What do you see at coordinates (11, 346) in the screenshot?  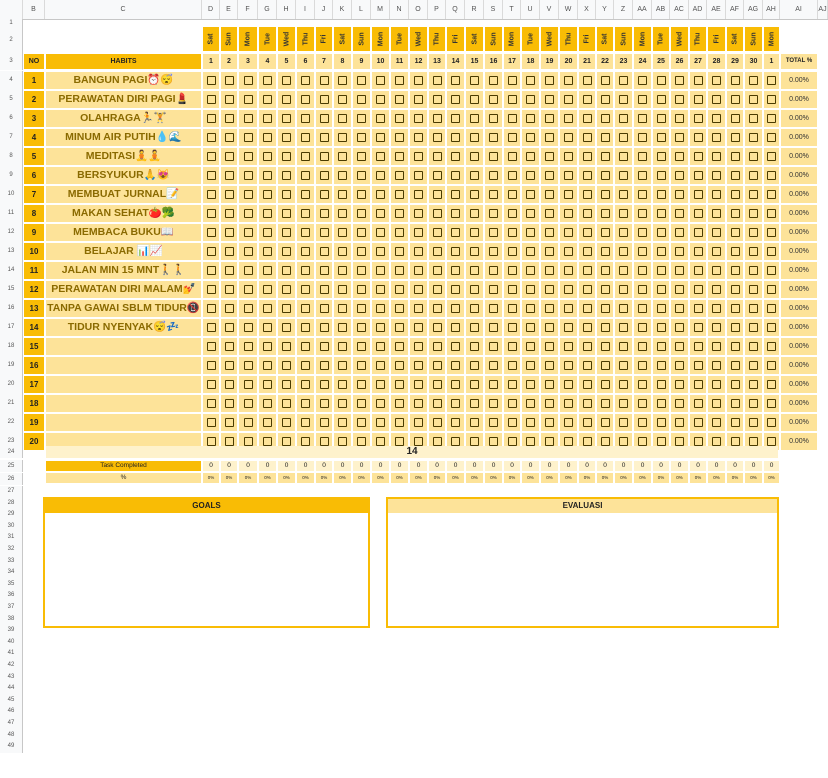 I see `row-number: 18` at bounding box center [11, 346].